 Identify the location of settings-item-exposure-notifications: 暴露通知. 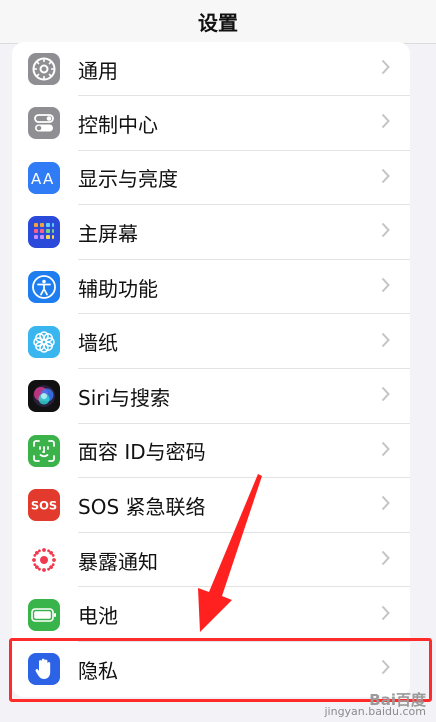
(211, 560).